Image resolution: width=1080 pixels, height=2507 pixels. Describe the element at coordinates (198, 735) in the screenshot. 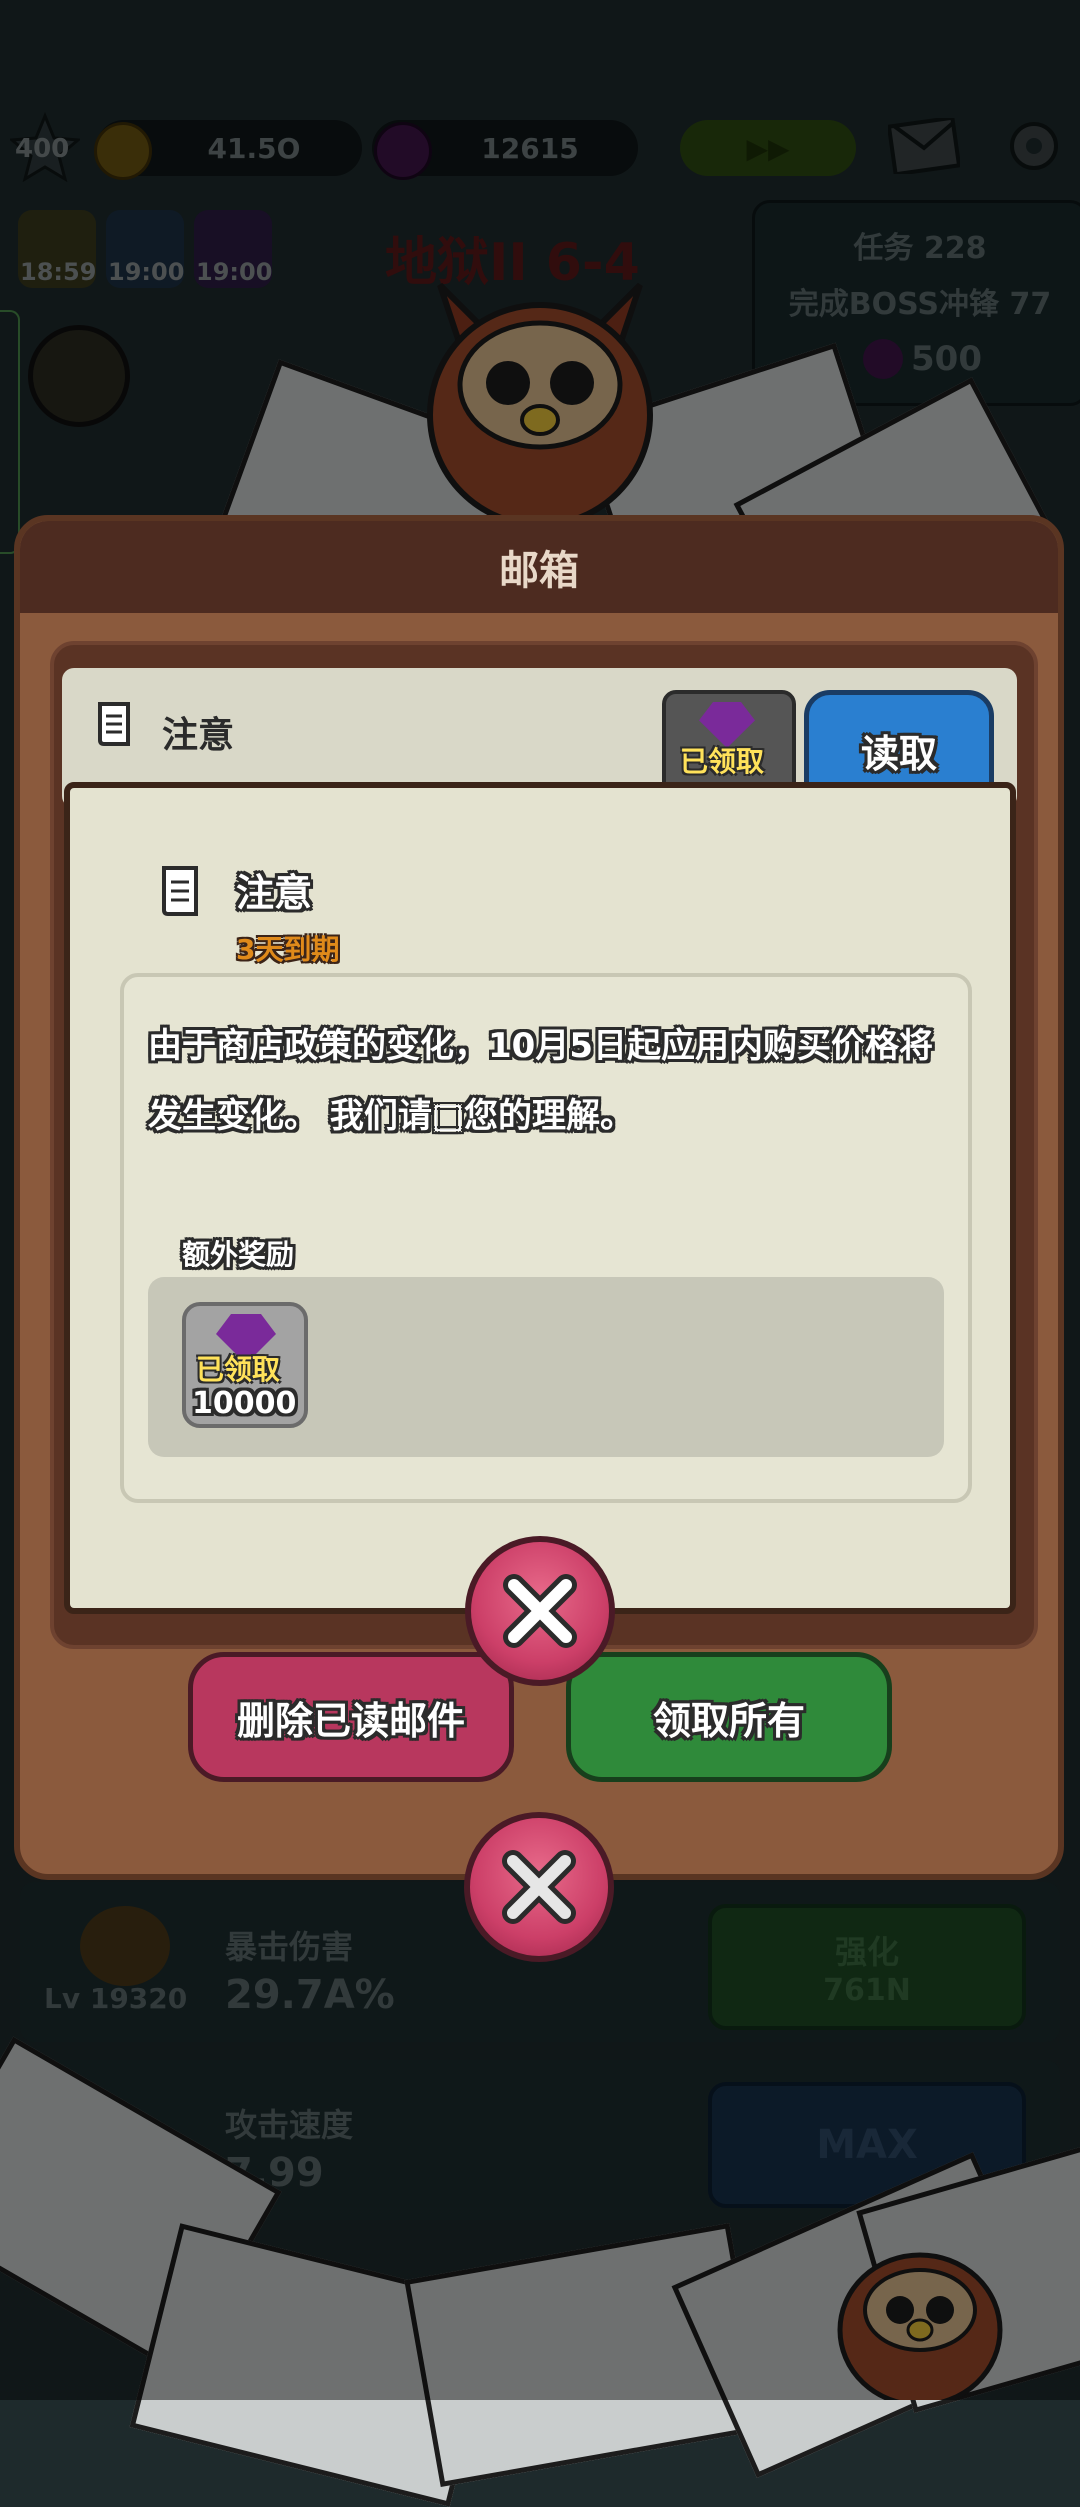

I see `mail-item-title: 注意` at that location.